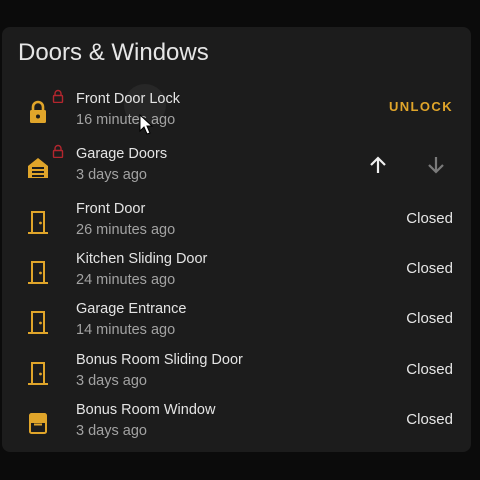  I want to click on lock-icon, so click(38, 112).